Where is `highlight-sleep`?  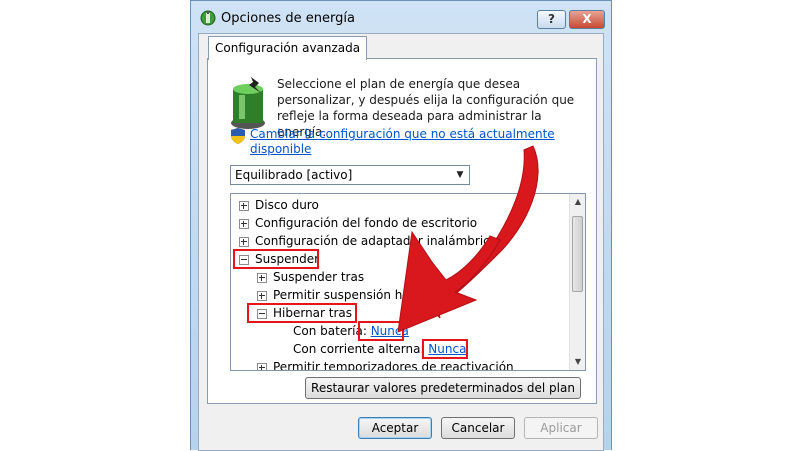 highlight-sleep is located at coordinates (276, 259).